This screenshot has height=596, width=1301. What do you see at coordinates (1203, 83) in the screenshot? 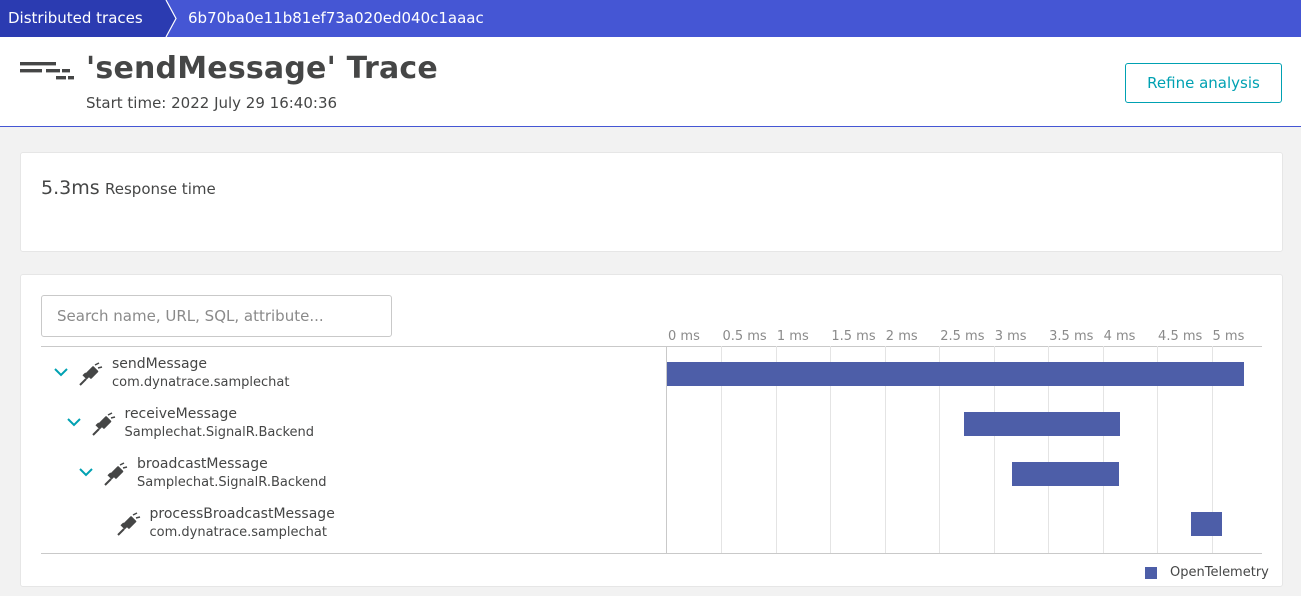
I see `refine-analysis-button: Refine analysis` at bounding box center [1203, 83].